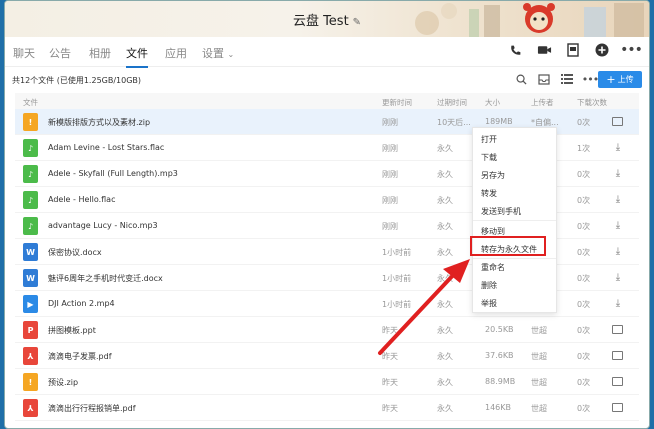 The image size is (654, 429). What do you see at coordinates (492, 102) in the screenshot?
I see `column-size: 大小` at bounding box center [492, 102].